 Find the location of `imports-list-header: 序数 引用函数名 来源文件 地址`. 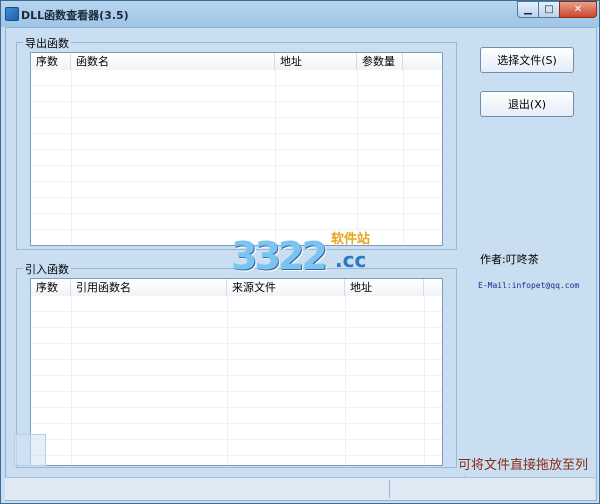

imports-list-header: 序数 引用函数名 来源文件 地址 is located at coordinates (236, 288).